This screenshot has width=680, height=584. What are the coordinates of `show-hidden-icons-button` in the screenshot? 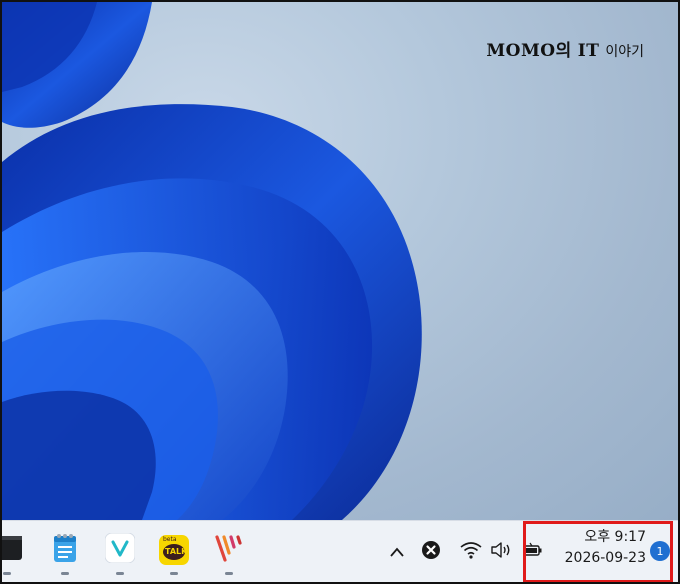 It's located at (397, 552).